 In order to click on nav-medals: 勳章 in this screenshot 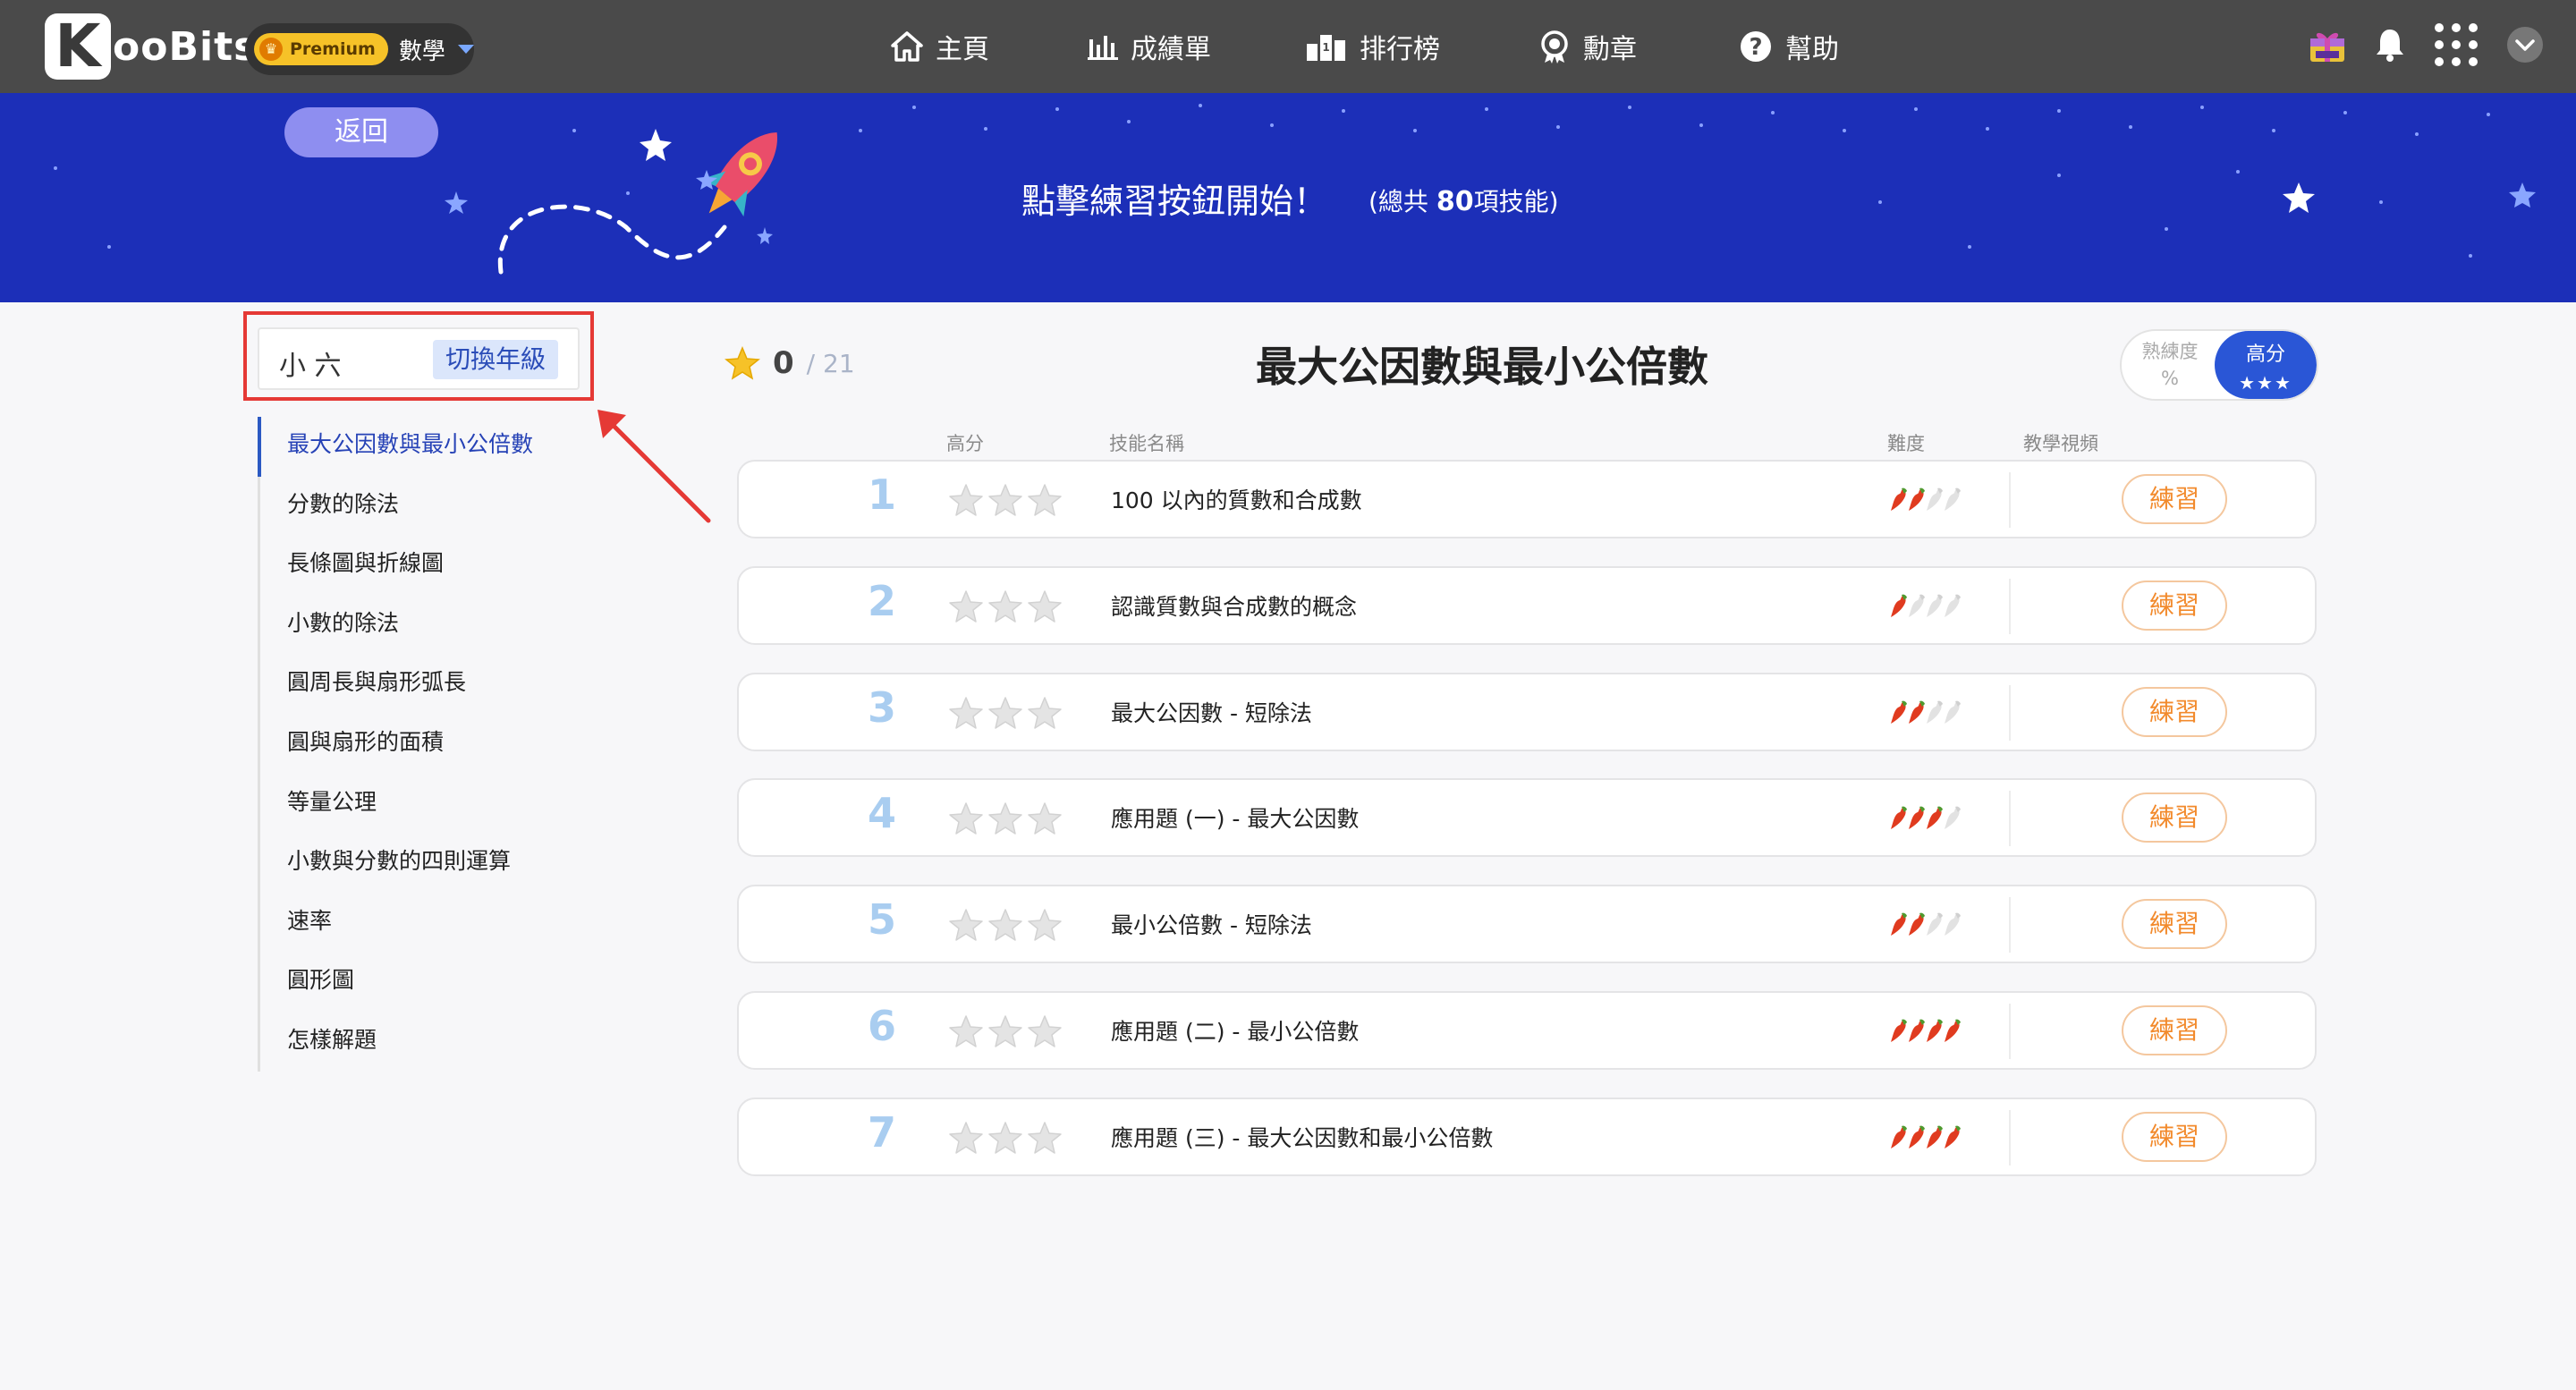, I will do `click(1587, 46)`.